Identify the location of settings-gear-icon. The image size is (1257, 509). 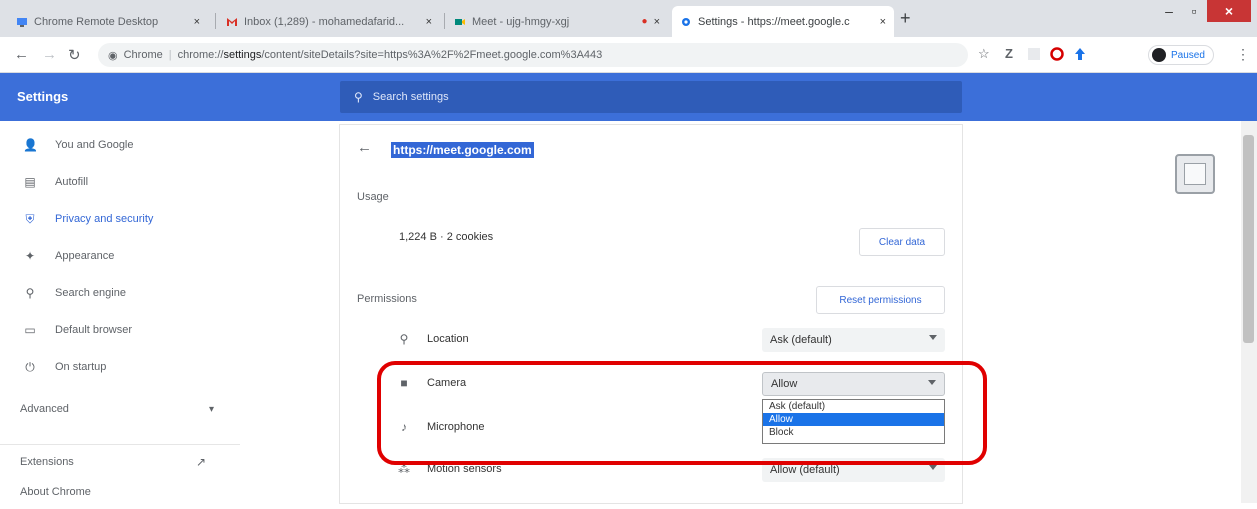
(686, 21).